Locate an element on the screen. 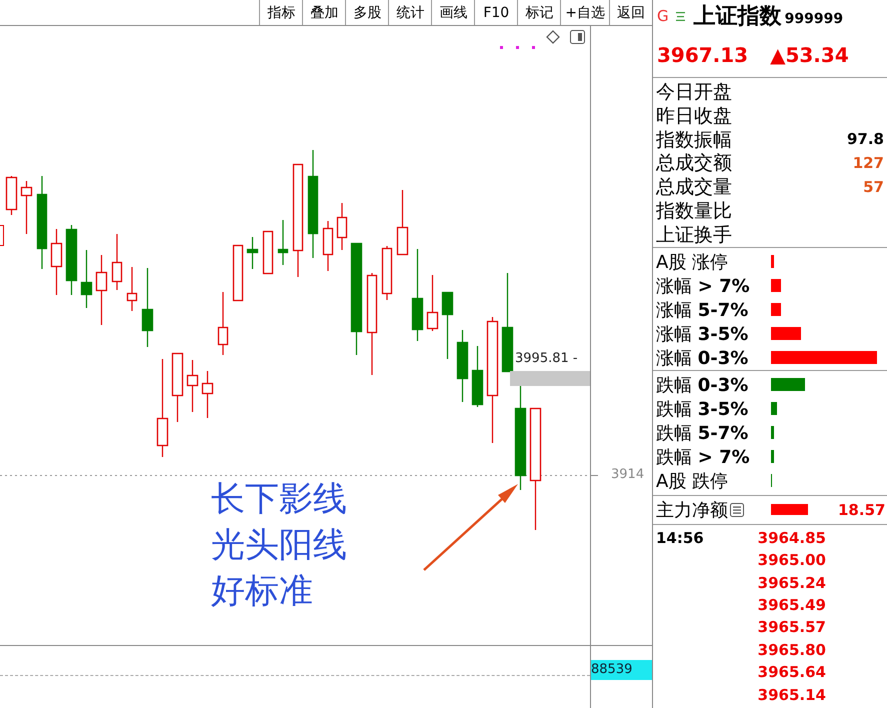 The width and height of the screenshot is (887, 708). annotation-text: 光头阳线 is located at coordinates (279, 545).